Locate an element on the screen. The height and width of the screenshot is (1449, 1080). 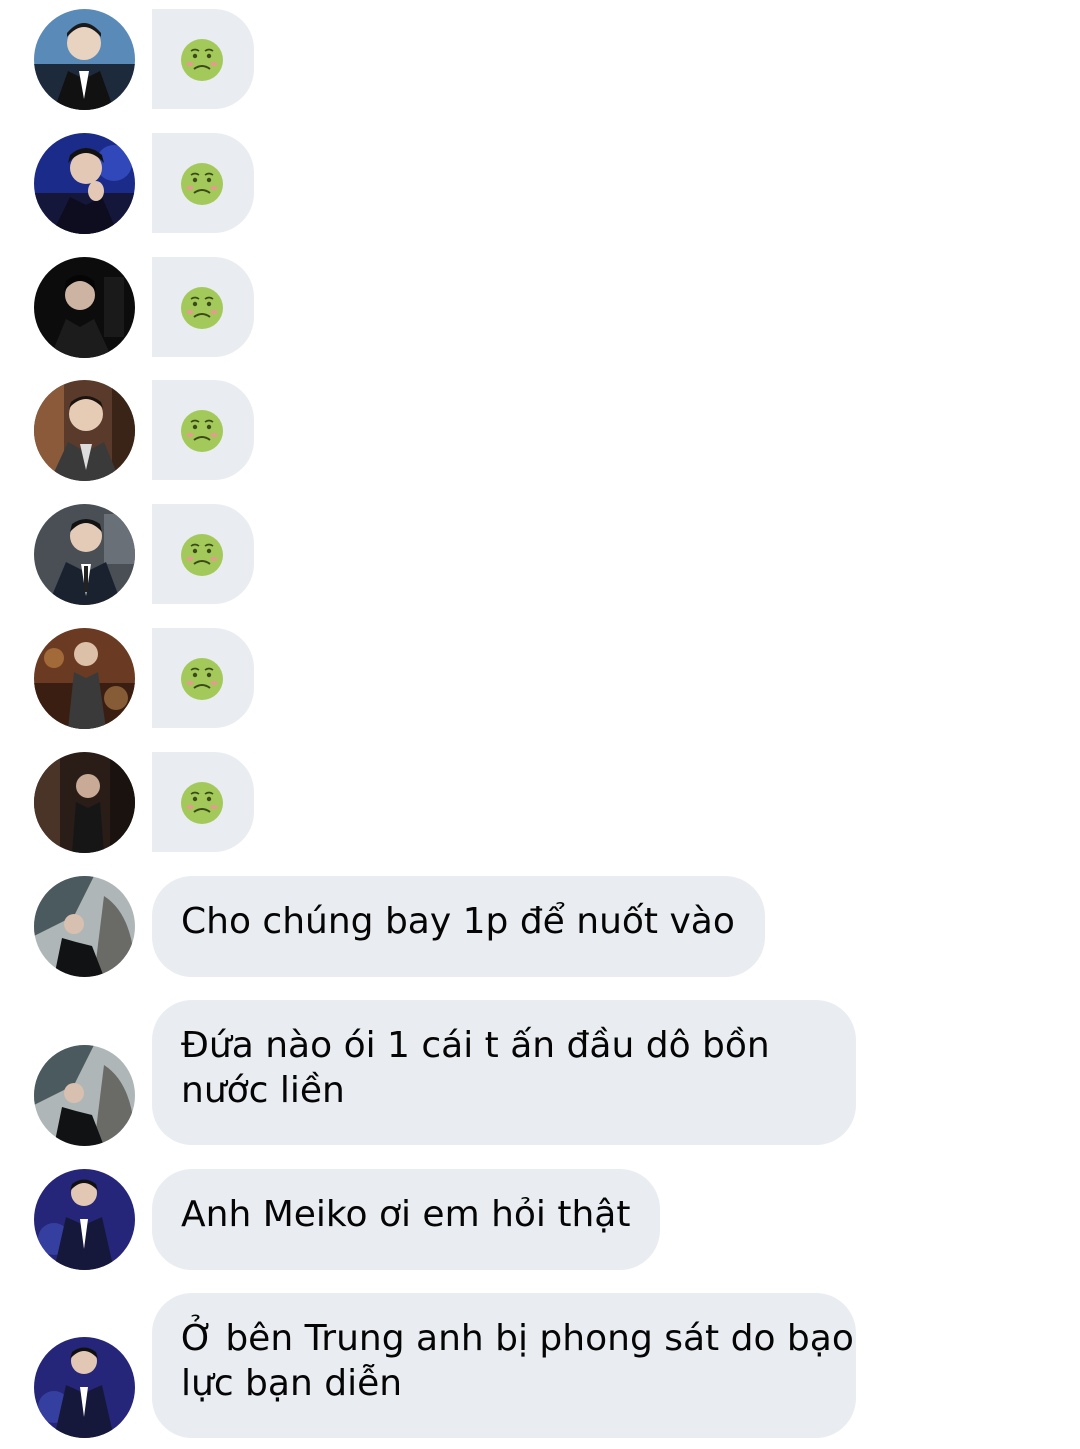
message-text: Cho chúng bay 1p để nuốt vào is located at coordinates (458, 921).